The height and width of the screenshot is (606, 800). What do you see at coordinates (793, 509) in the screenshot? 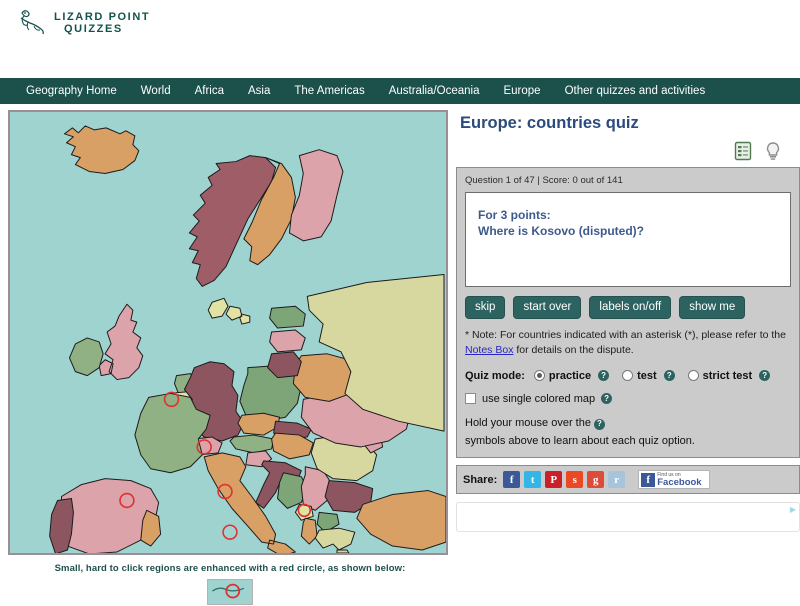
I see `ad-choices-icon: ▶` at bounding box center [793, 509].